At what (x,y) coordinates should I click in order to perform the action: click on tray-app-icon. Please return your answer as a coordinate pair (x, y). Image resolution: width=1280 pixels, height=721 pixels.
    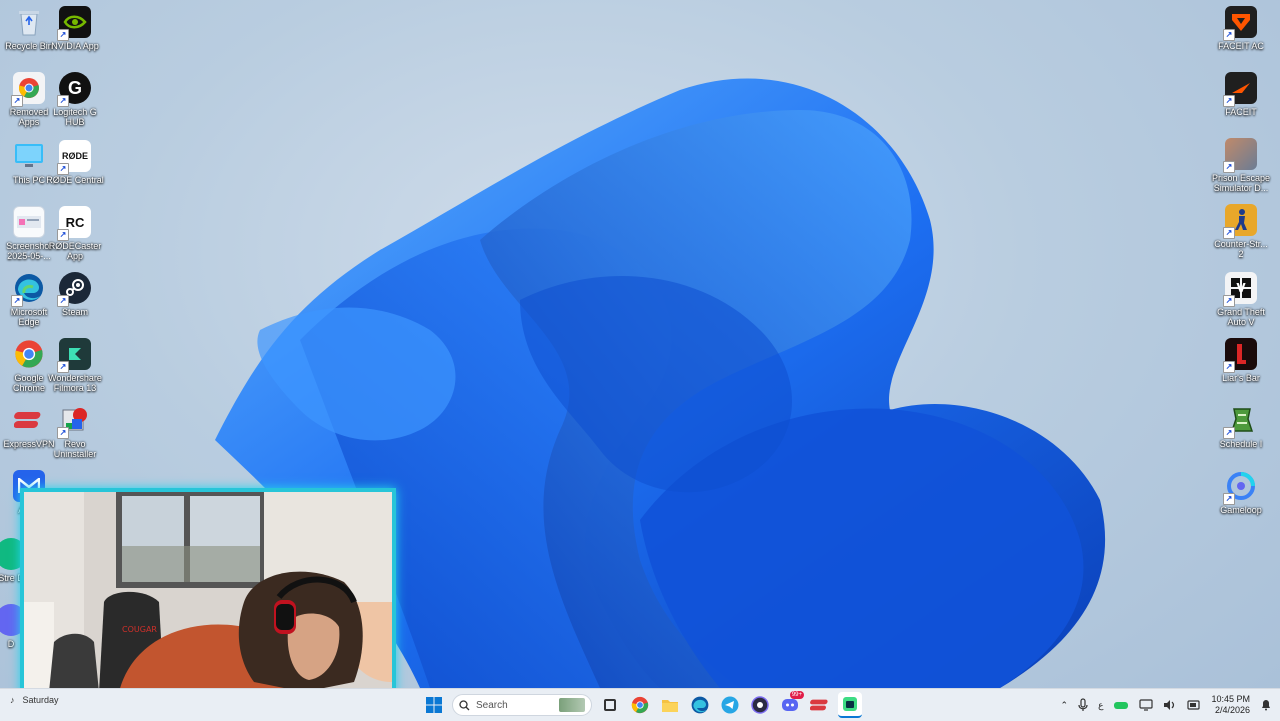
    Looking at the image, I should click on (1121, 705).